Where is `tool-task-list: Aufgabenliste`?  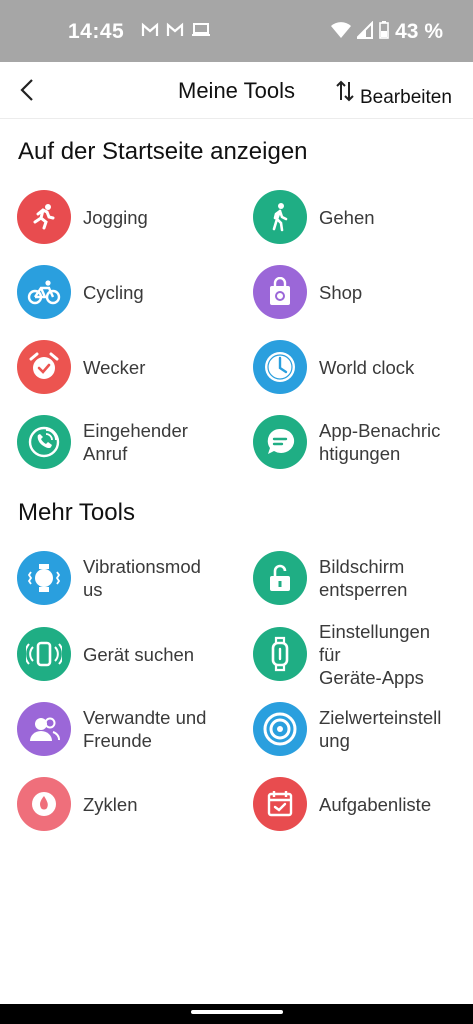 tool-task-list: Aufgabenliste is located at coordinates (363, 804).